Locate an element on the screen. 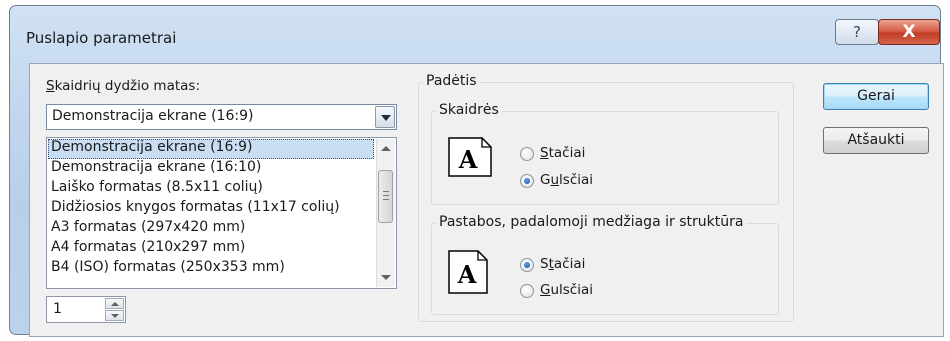 The image size is (950, 341). question-icon: ? is located at coordinates (857, 32).